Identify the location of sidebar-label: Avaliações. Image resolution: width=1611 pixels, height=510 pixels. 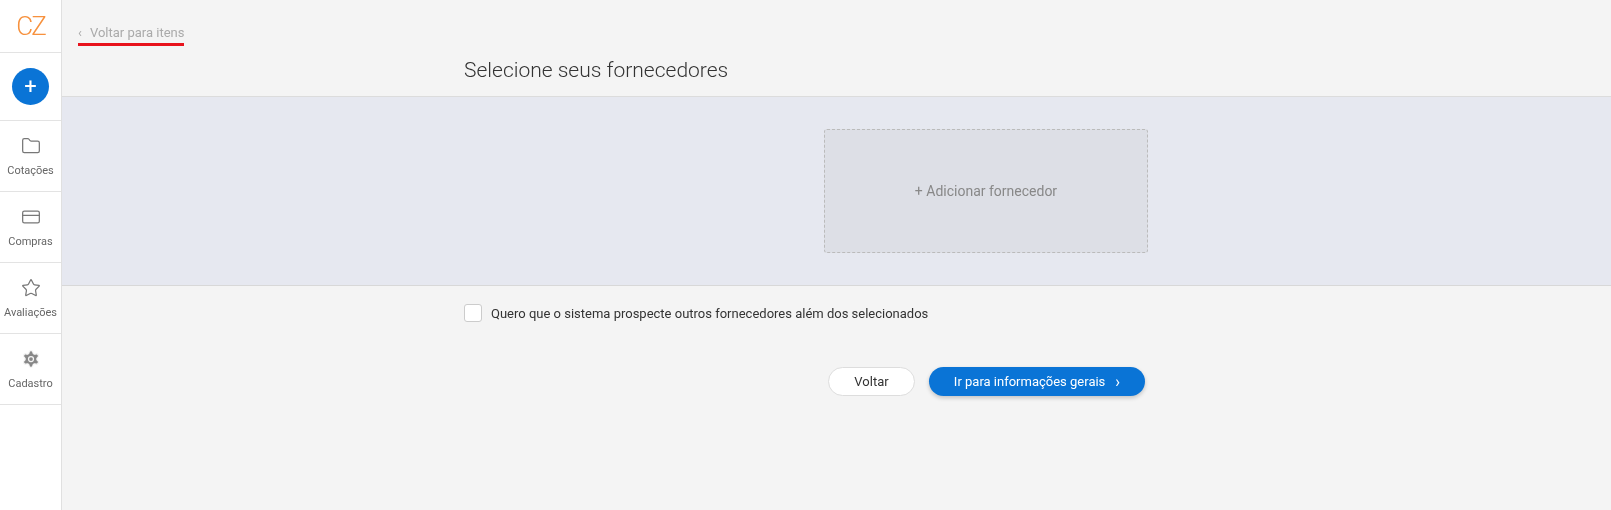
(30, 312).